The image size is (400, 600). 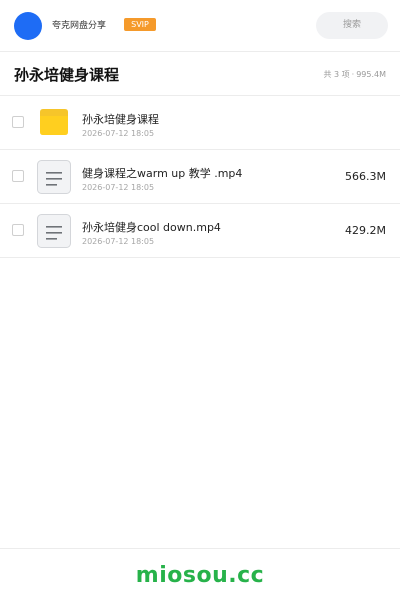 I want to click on brand-watermark: miosou.cc, so click(x=200, y=575).